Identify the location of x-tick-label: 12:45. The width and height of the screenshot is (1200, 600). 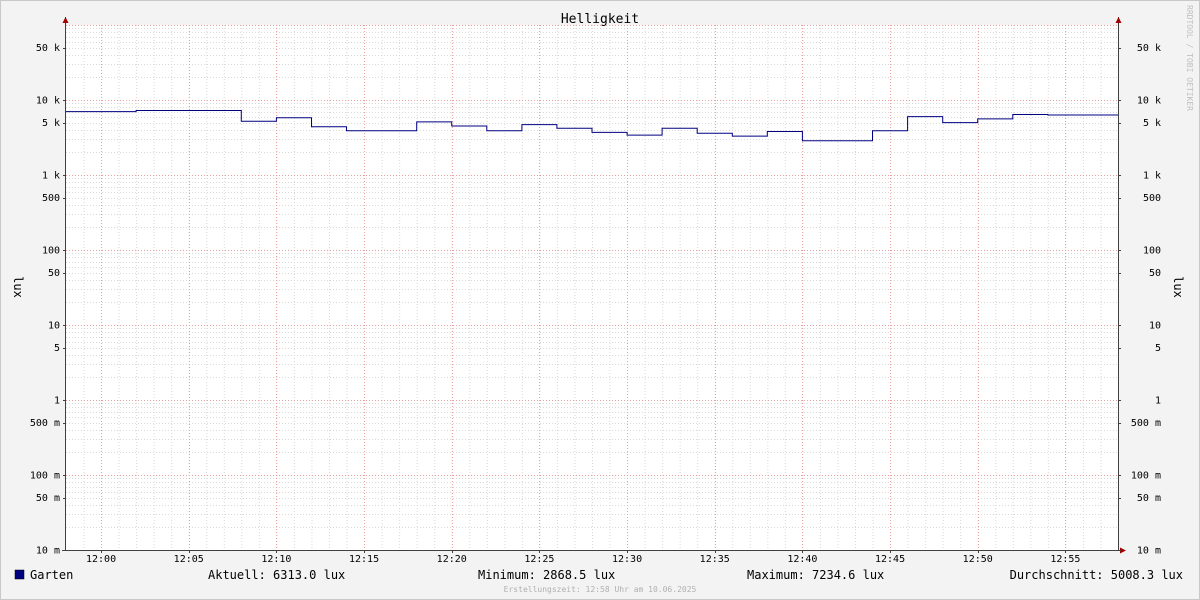
(890, 559).